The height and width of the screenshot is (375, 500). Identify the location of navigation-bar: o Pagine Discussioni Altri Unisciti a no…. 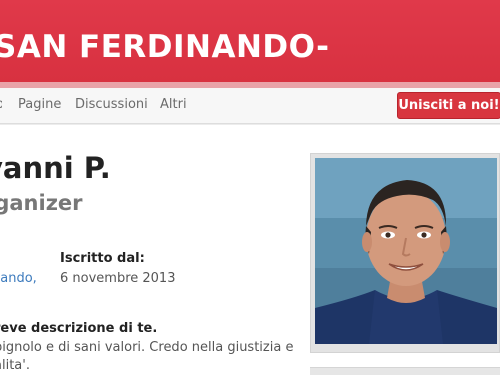
(250, 106).